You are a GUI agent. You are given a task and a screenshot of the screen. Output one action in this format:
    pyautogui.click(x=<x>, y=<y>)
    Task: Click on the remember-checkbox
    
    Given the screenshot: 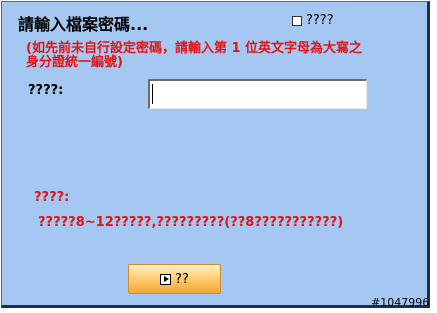 What is the action you would take?
    pyautogui.click(x=297, y=20)
    